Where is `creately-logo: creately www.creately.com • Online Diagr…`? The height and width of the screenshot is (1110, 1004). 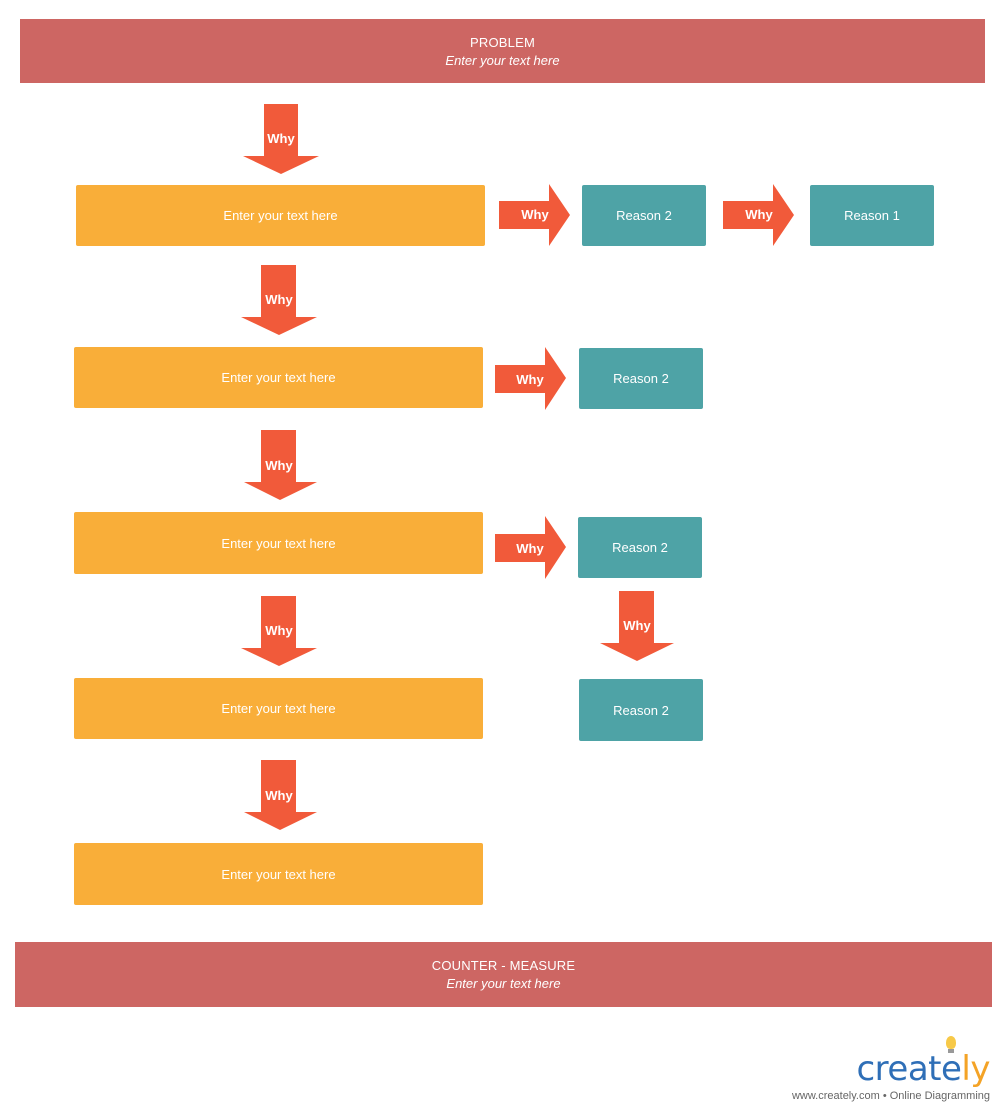
creately-logo: creately www.creately.com • Online Diagr… is located at coordinates (875, 1069).